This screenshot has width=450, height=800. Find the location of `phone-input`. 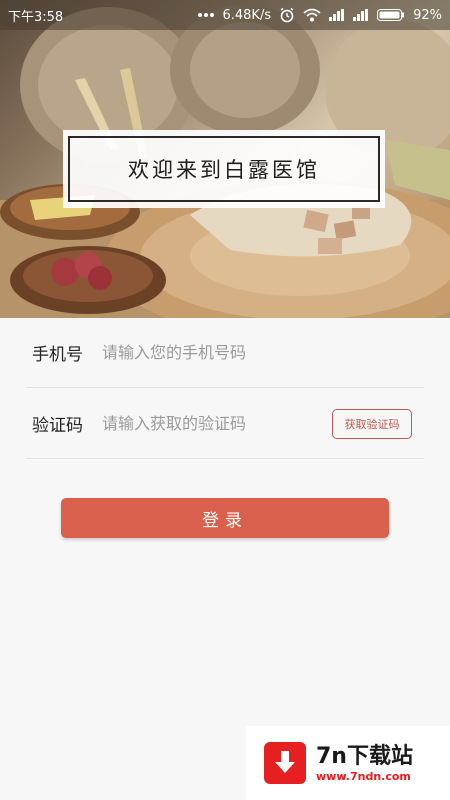

phone-input is located at coordinates (263, 352).